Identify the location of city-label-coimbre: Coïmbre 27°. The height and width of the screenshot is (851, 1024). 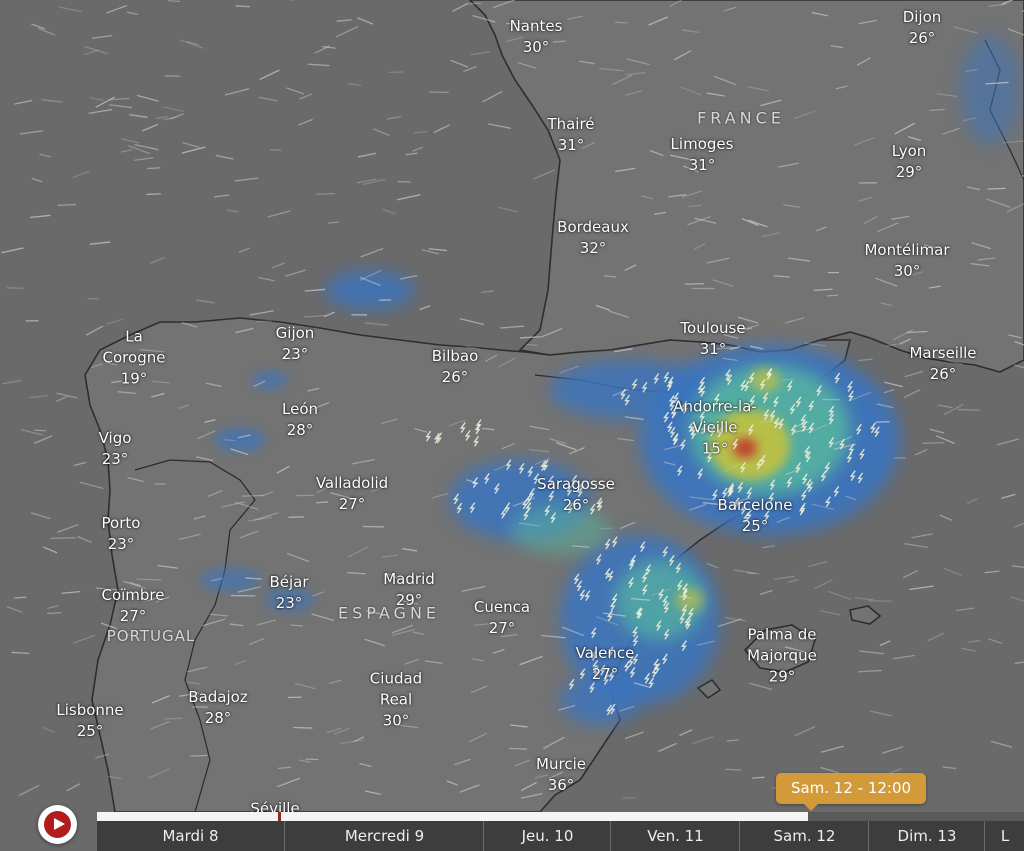
(132, 606).